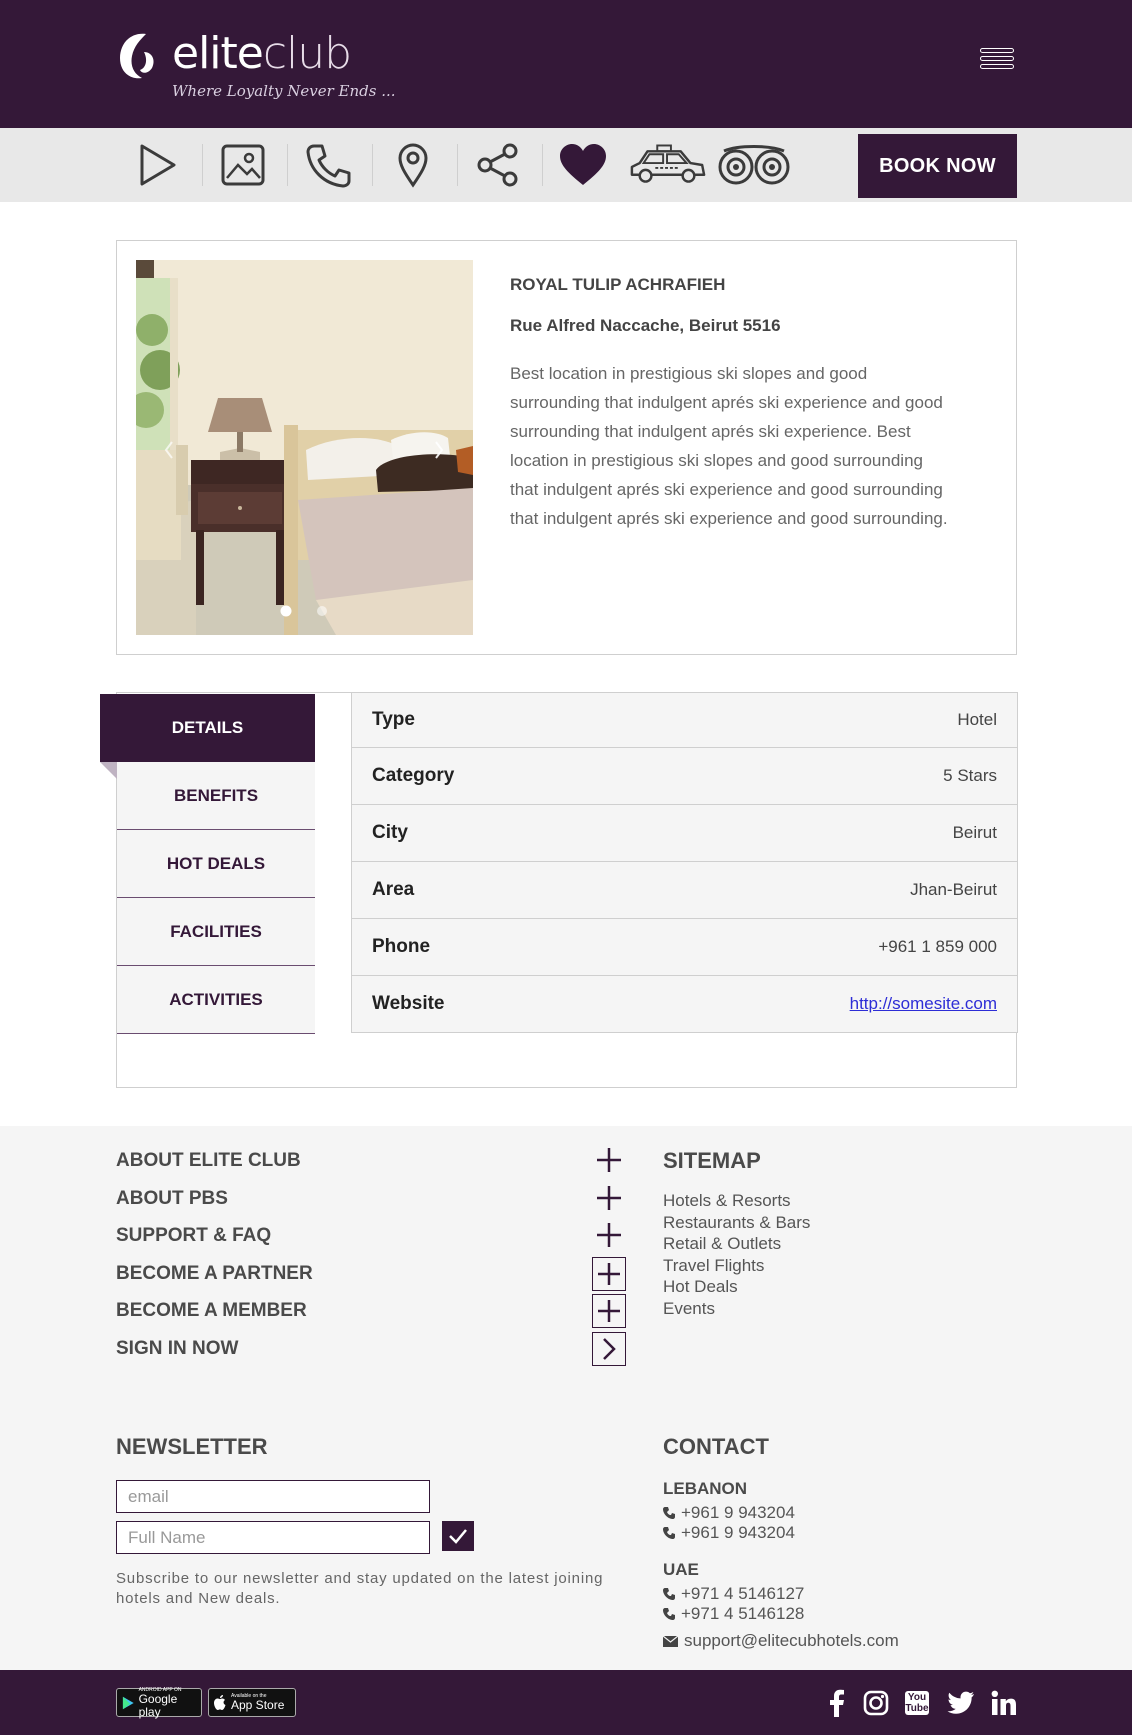  Describe the element at coordinates (413, 775) in the screenshot. I see `detail-key: Category` at that location.